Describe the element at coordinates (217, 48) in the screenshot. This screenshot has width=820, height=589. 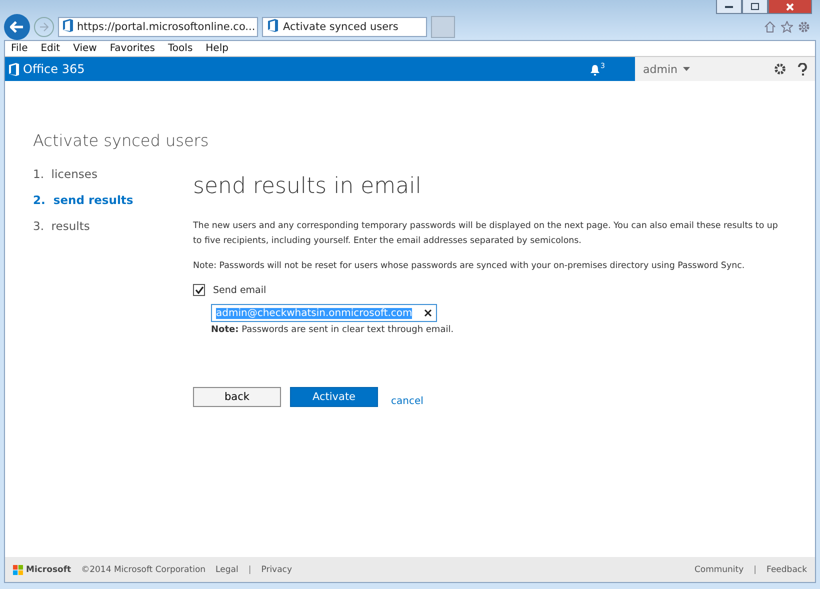
I see `menu-item: Help` at that location.